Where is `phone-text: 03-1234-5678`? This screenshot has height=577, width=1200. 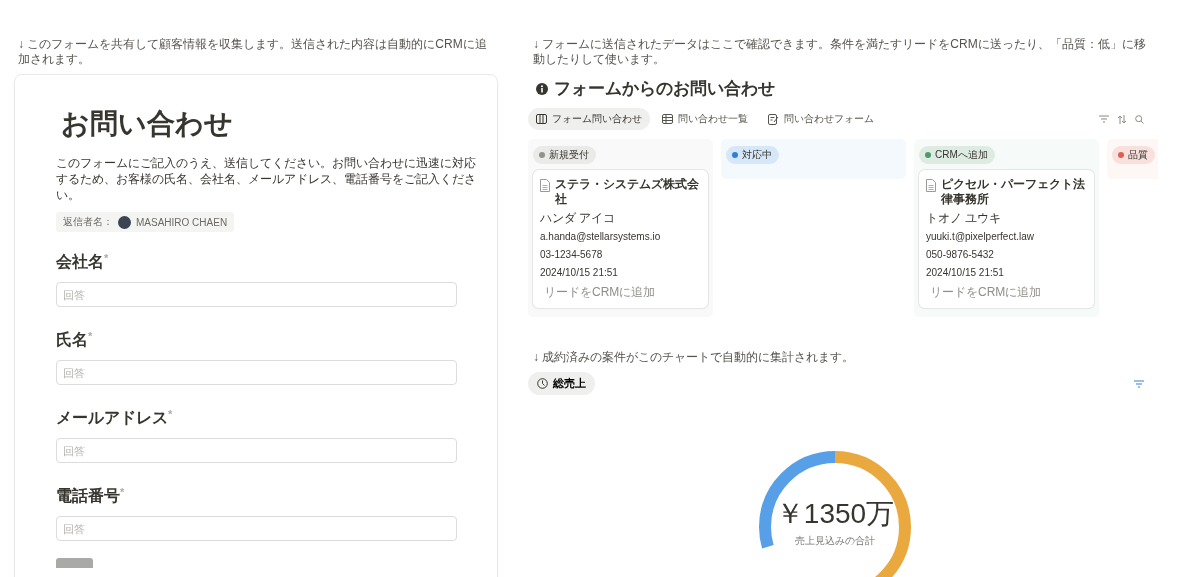 phone-text: 03-1234-5678 is located at coordinates (571, 254).